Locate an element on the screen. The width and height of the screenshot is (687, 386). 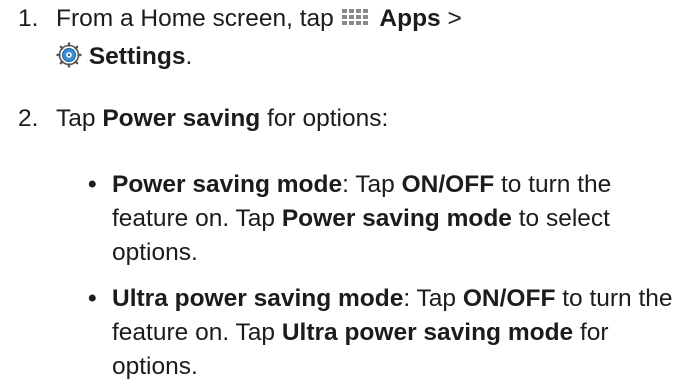
step-text: Tap Power saving for options: is located at coordinates (222, 118).